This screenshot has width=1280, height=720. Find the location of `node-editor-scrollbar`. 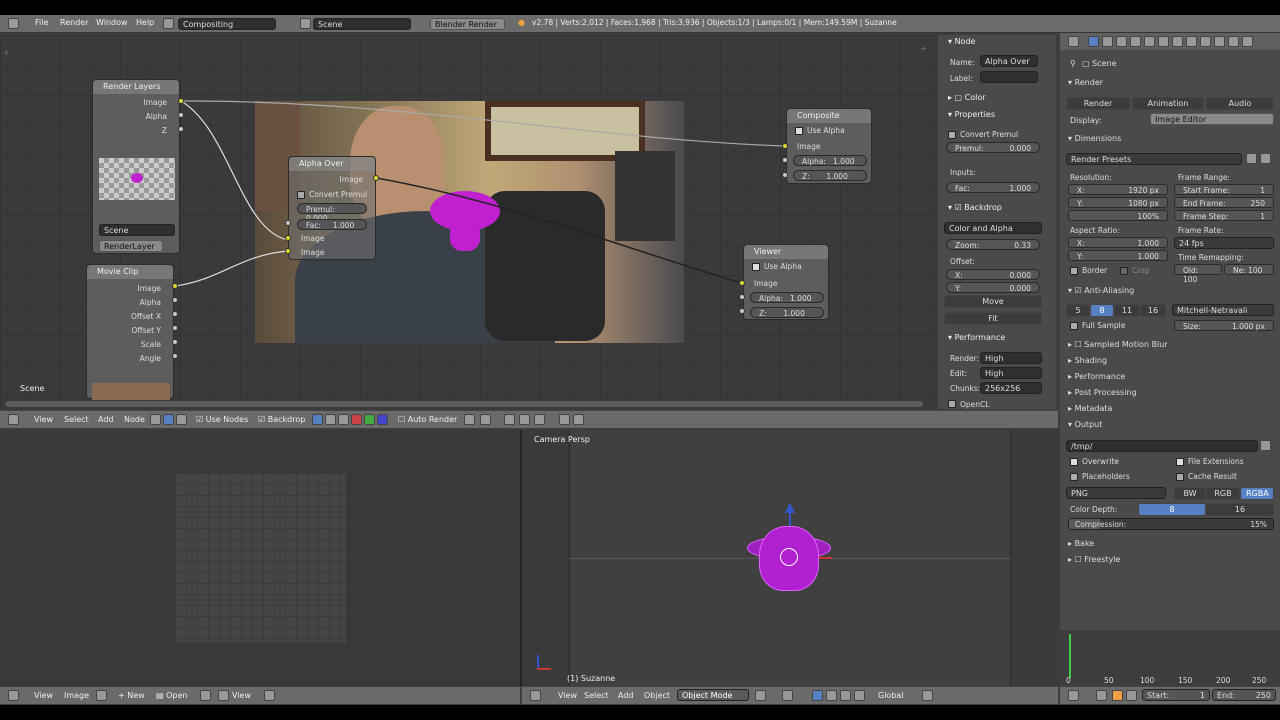

node-editor-scrollbar is located at coordinates (464, 404).